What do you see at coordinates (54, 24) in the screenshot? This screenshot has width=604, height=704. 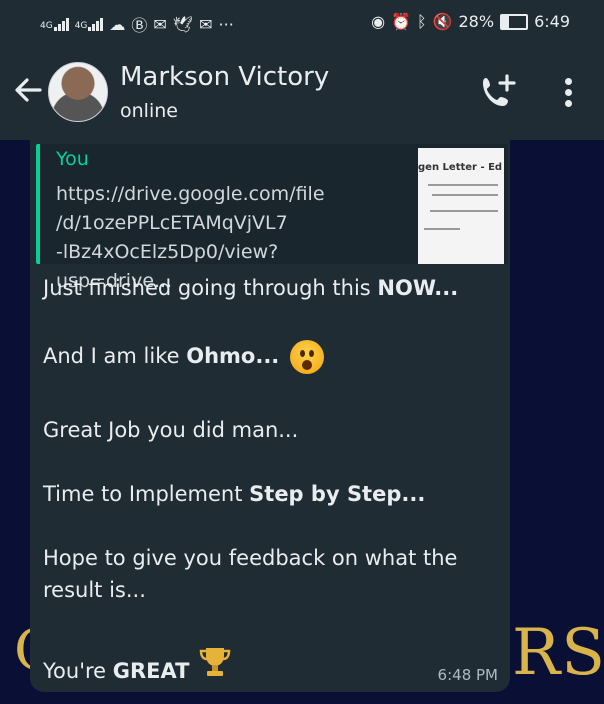 I see `signal-1-icon: 4G` at bounding box center [54, 24].